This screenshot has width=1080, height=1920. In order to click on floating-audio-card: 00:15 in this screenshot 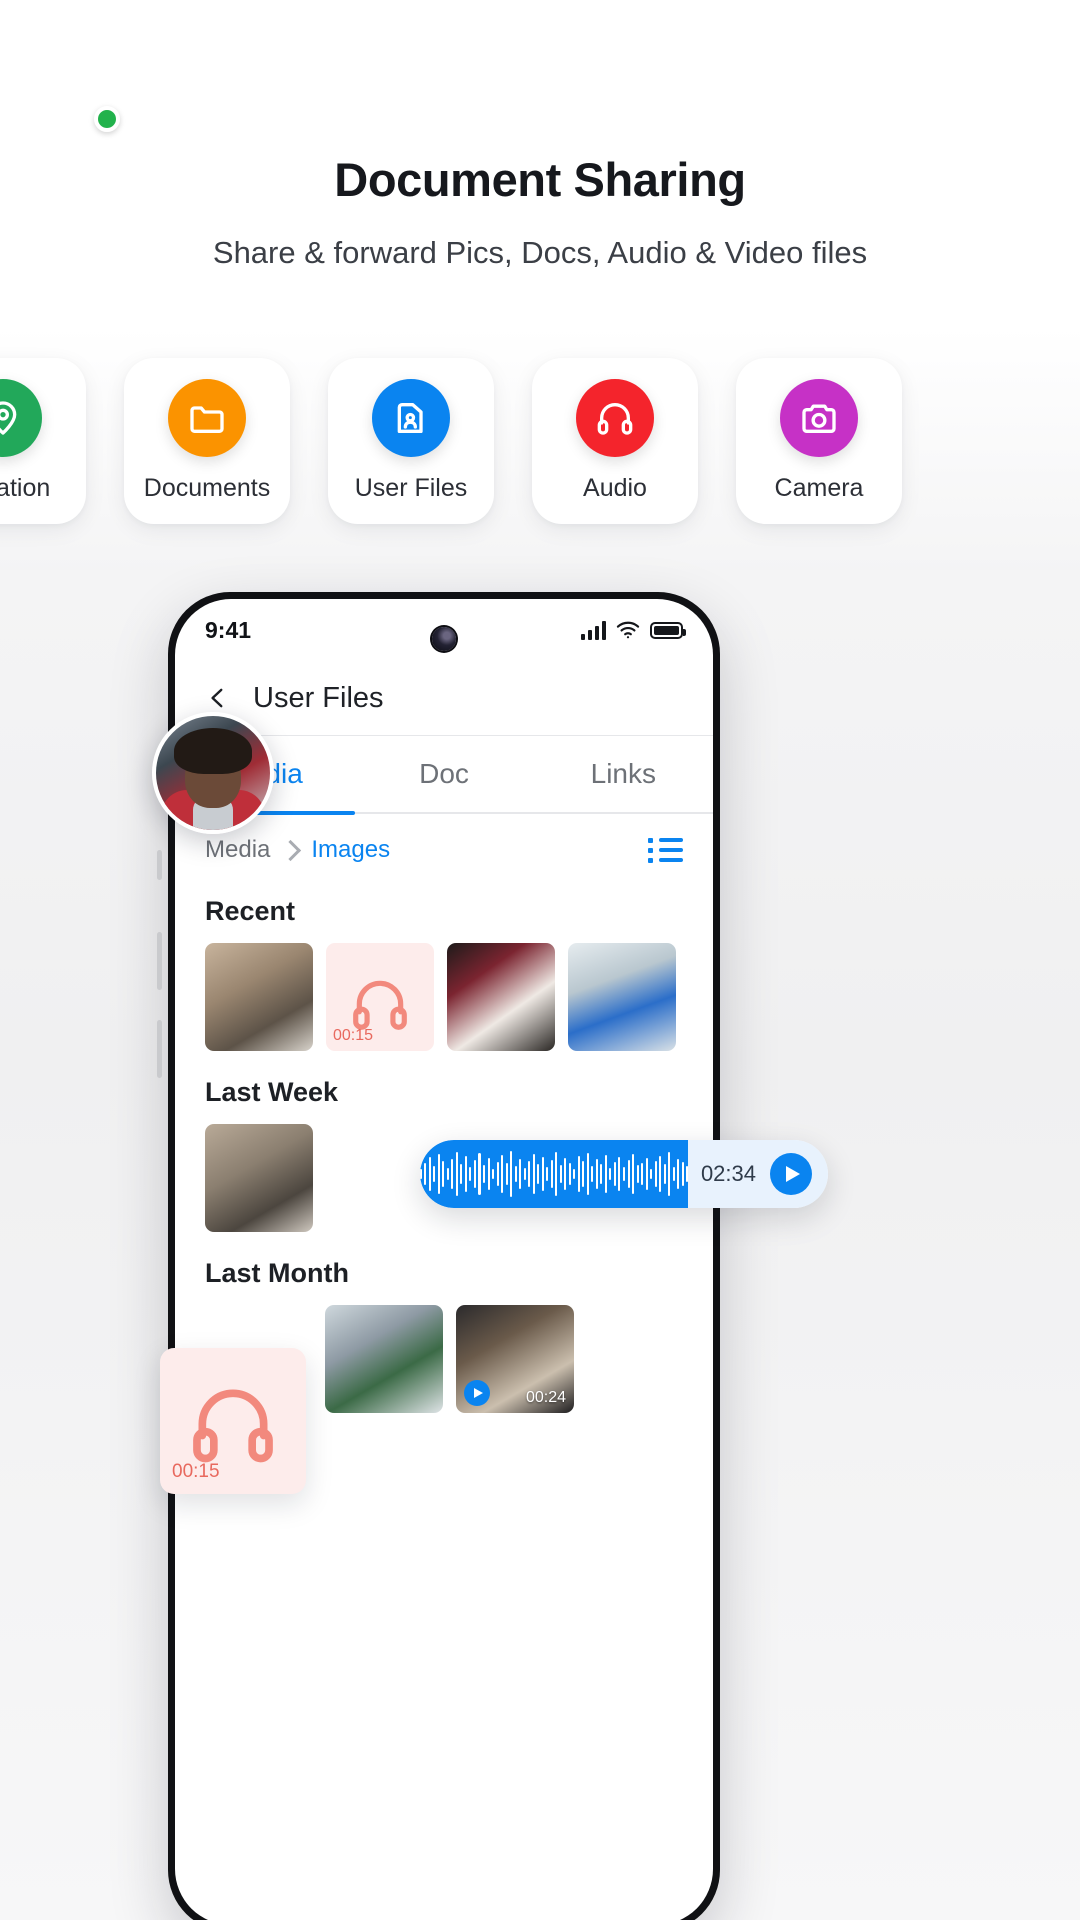, I will do `click(233, 1421)`.